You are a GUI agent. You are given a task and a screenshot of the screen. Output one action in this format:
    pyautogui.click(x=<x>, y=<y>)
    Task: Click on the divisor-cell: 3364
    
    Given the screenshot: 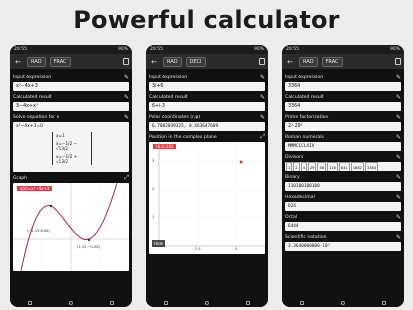 What is the action you would take?
    pyautogui.click(x=371, y=166)
    